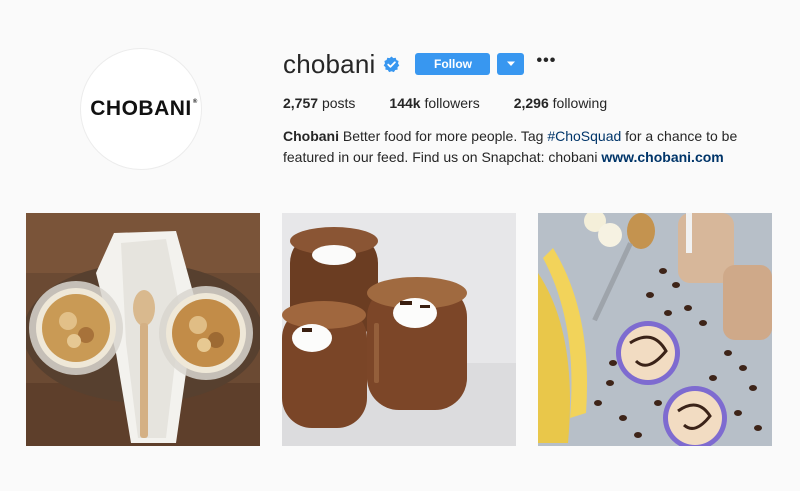 This screenshot has width=800, height=491. What do you see at coordinates (405, 103) in the screenshot?
I see `followers-count: 144k` at bounding box center [405, 103].